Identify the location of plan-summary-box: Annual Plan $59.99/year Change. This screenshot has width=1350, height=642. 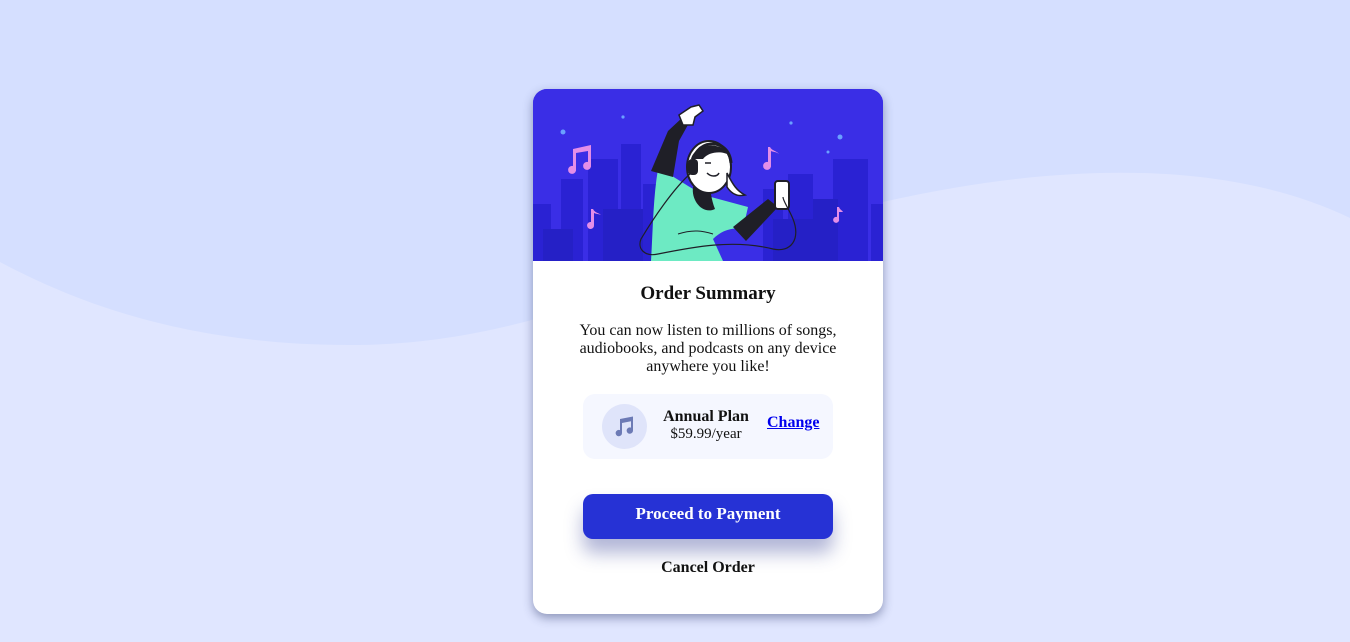
(708, 426).